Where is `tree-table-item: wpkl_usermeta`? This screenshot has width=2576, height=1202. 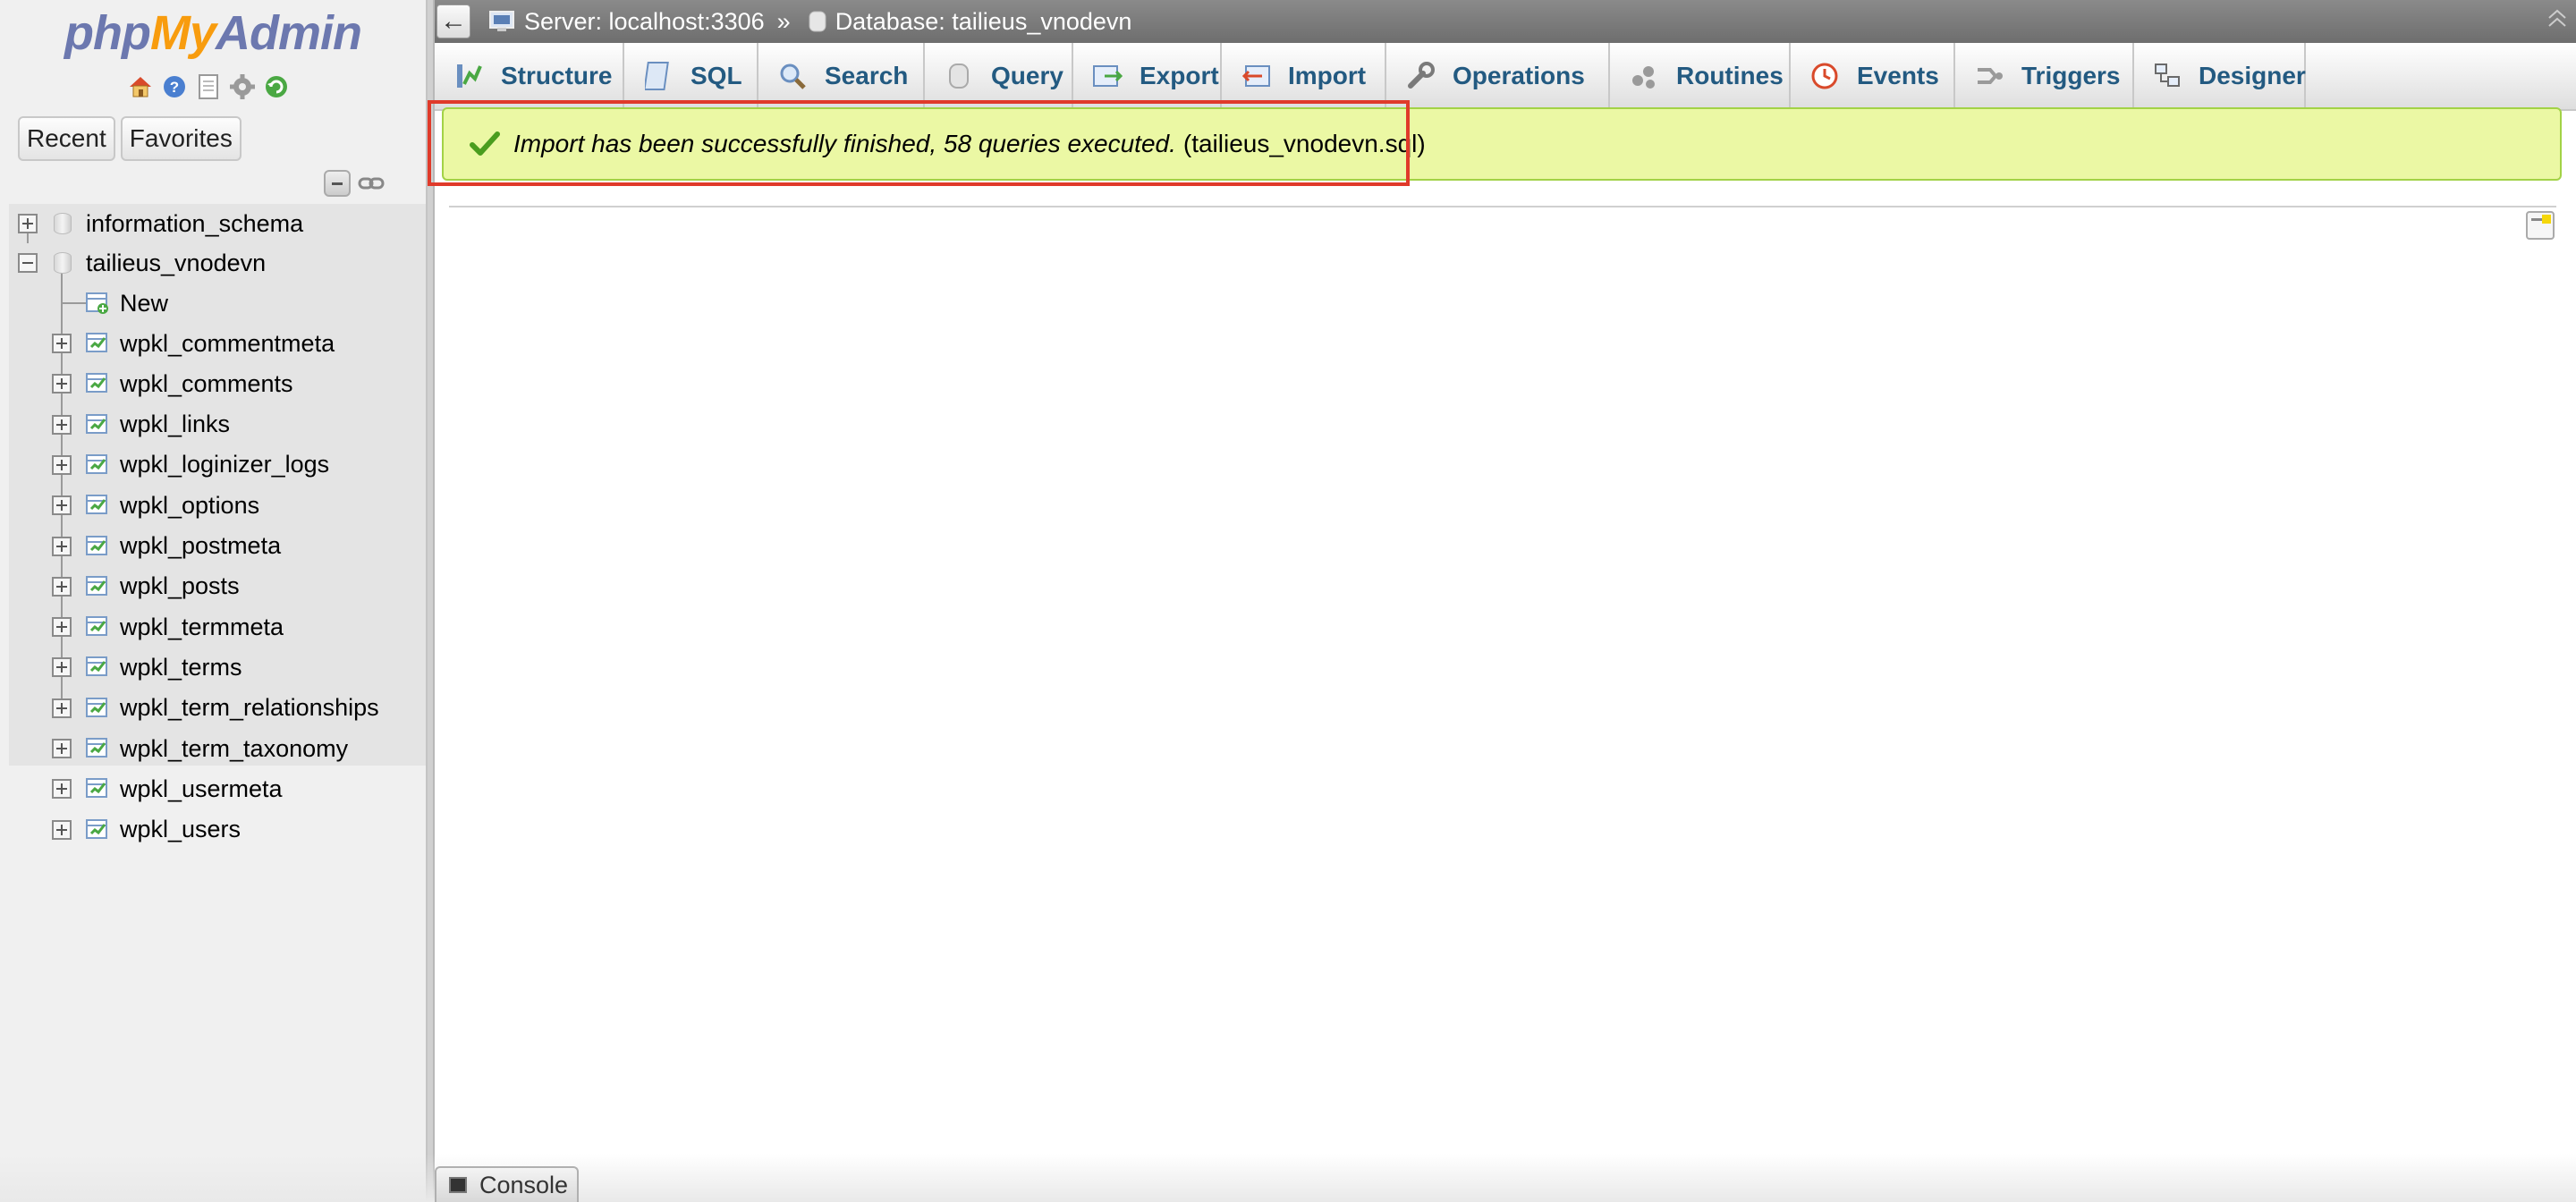
tree-table-item: wpkl_usermeta is located at coordinates (217, 788).